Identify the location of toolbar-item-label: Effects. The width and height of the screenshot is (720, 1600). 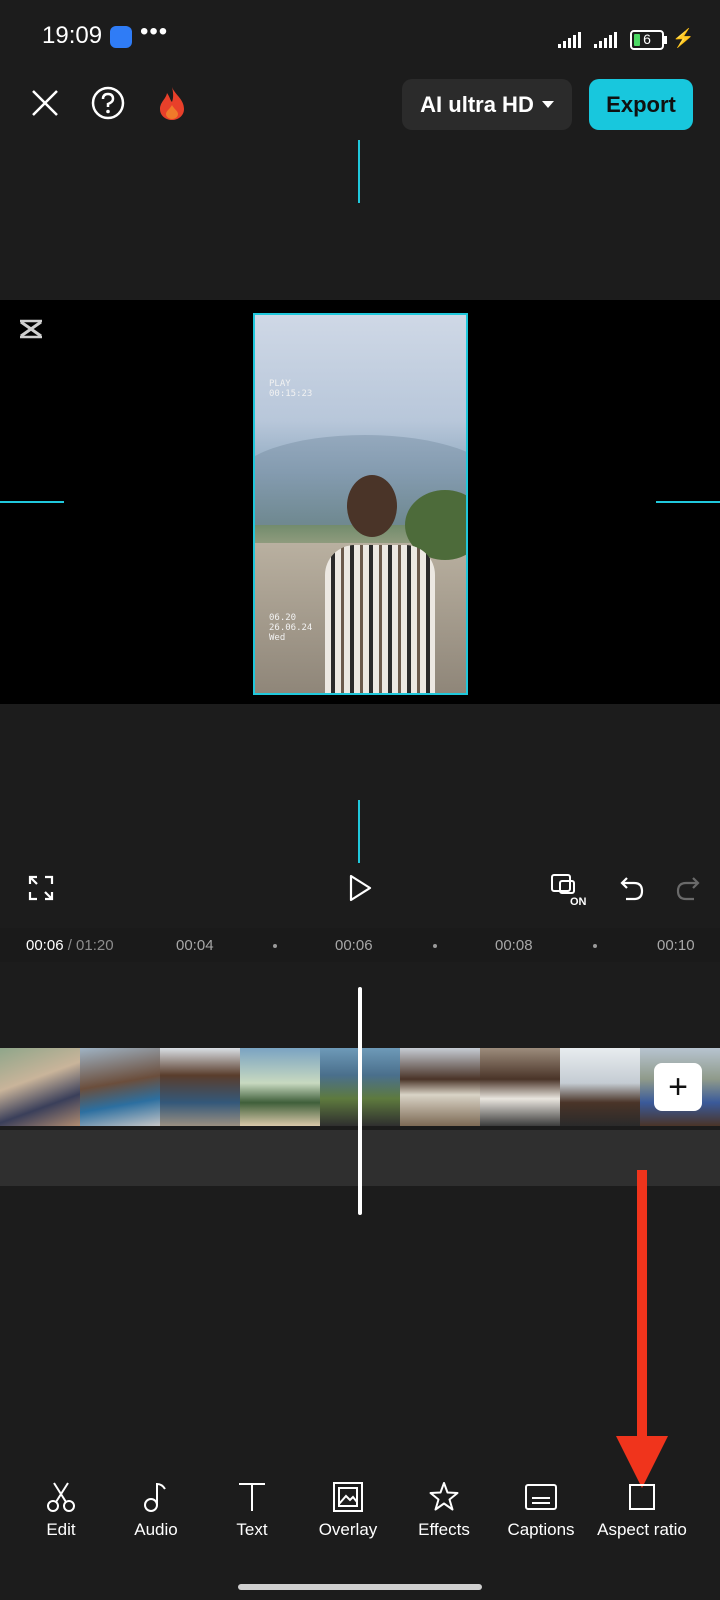
(444, 1529).